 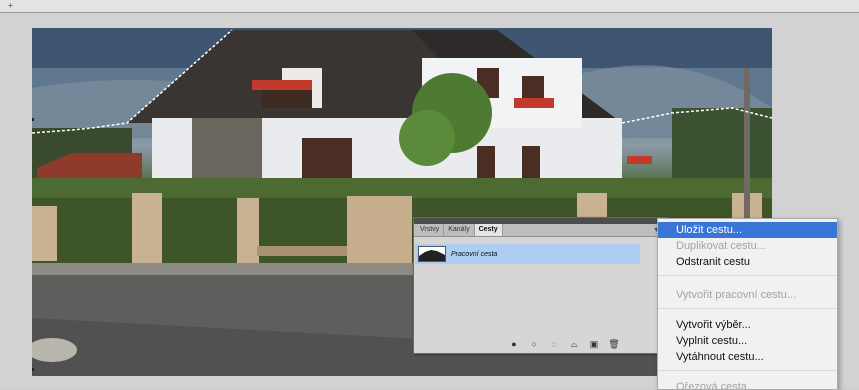 I want to click on tab-layers: Vrstvy, so click(x=430, y=230).